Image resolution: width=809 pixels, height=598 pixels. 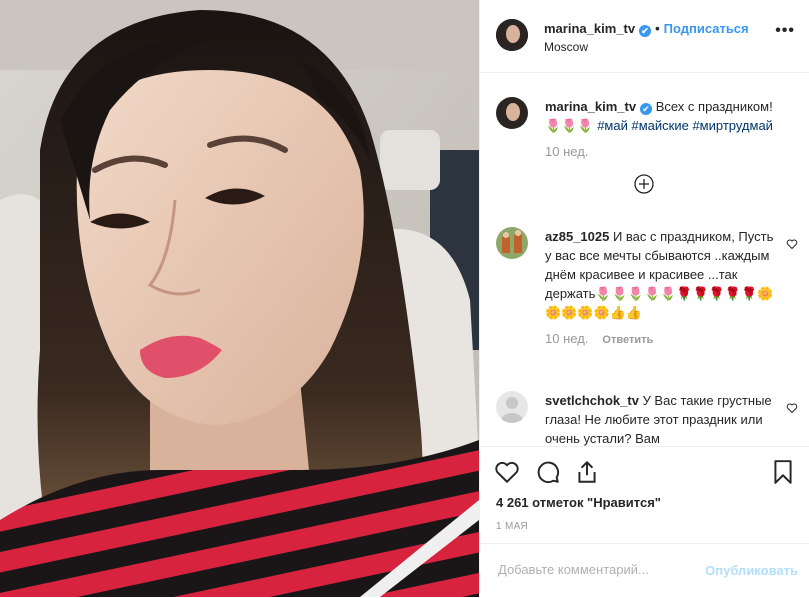 What do you see at coordinates (612, 125) in the screenshot?
I see `hashtag-link: #май` at bounding box center [612, 125].